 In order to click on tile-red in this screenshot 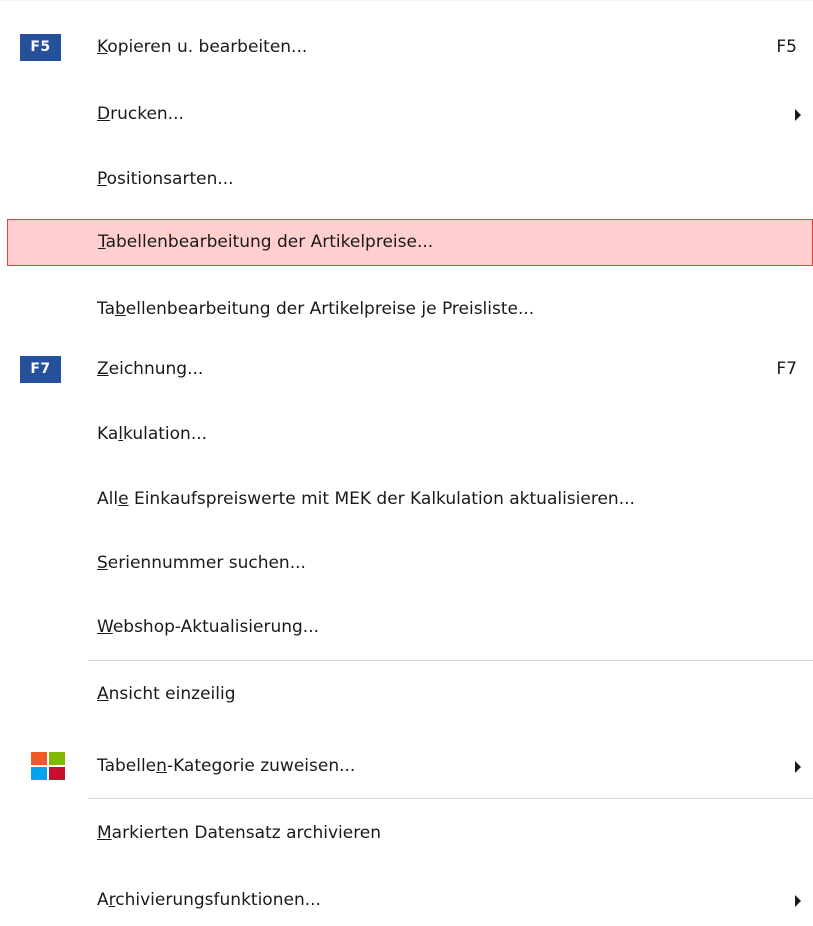, I will do `click(57, 773)`.